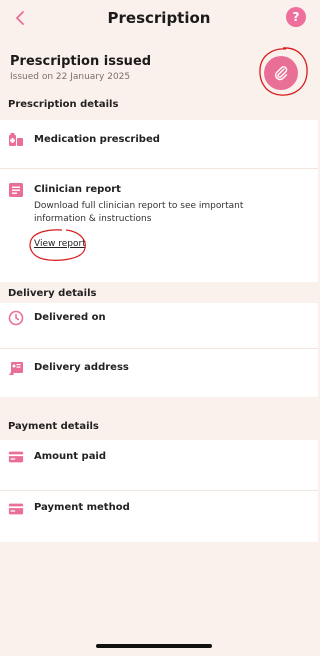 The width and height of the screenshot is (320, 656). I want to click on page-title: Prescription, so click(159, 18).